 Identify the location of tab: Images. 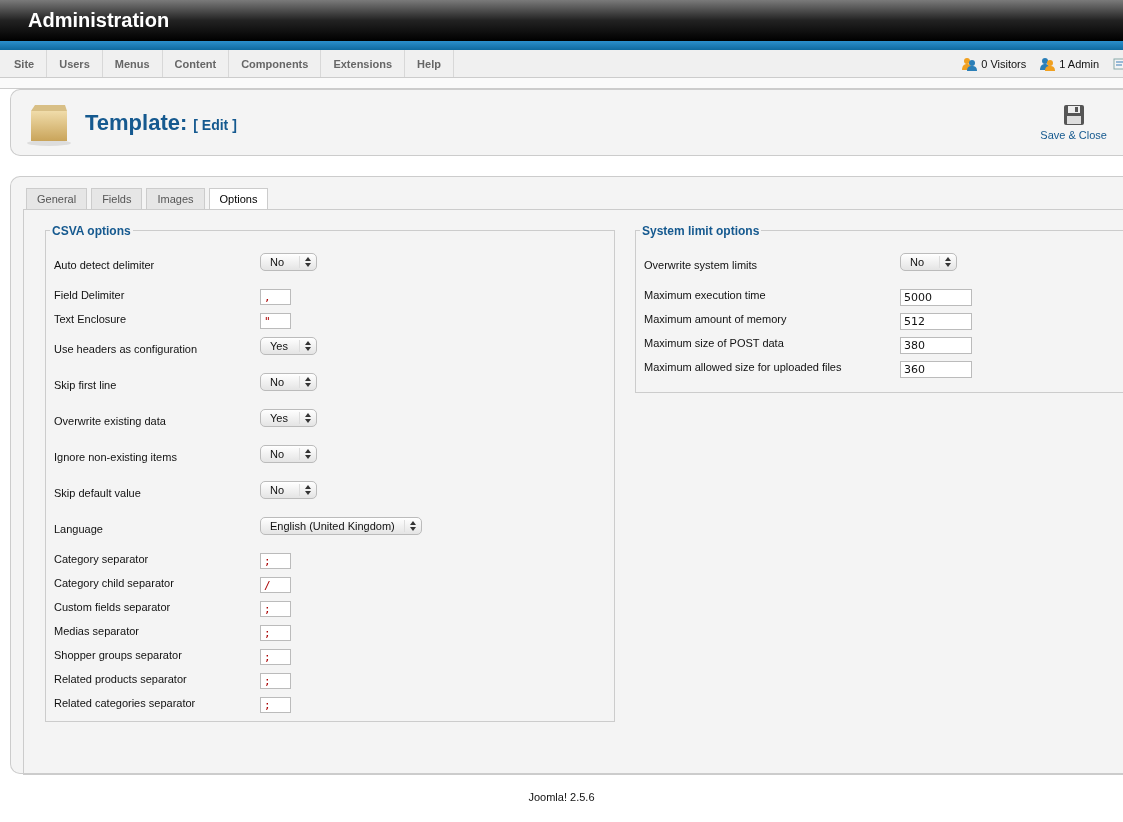
(175, 198).